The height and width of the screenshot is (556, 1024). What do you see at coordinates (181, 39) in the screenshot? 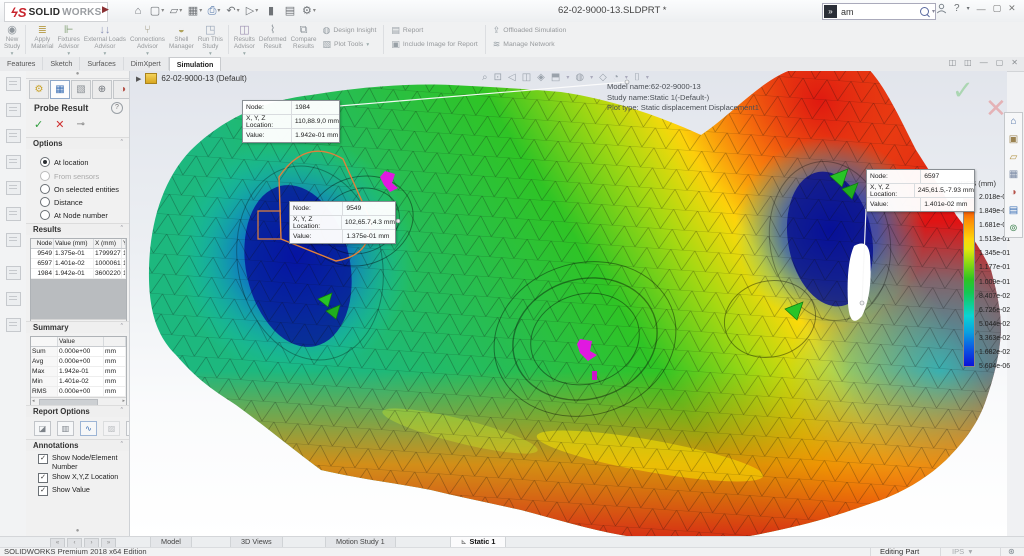
I see `shell-manager-button: ◒ Shell Manager` at bounding box center [181, 39].